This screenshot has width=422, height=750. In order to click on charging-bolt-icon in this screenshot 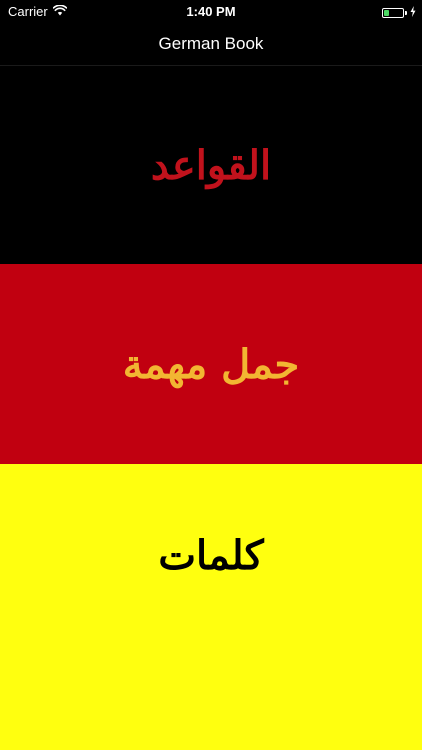, I will do `click(413, 12)`.